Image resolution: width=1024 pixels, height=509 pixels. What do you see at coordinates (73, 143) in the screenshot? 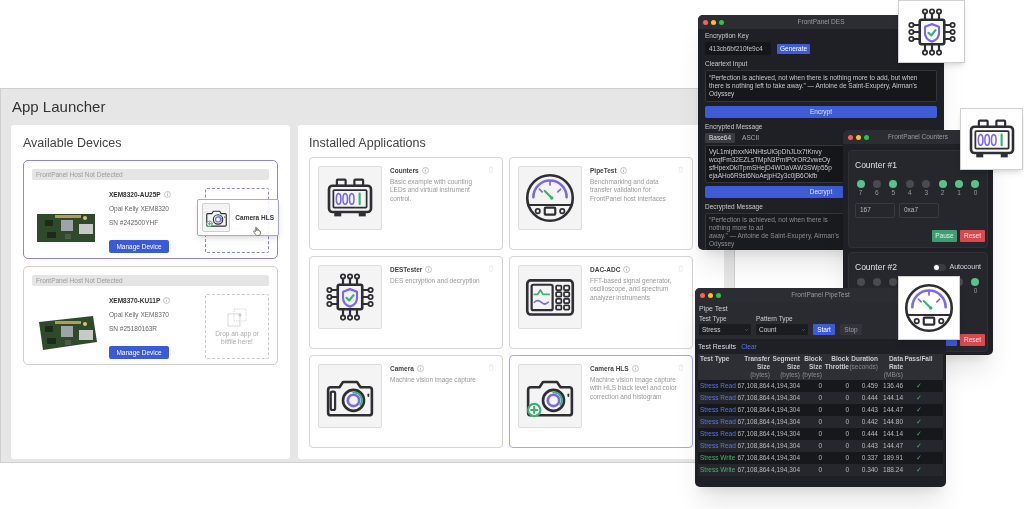
I see `panel-heading: Available Devices` at bounding box center [73, 143].